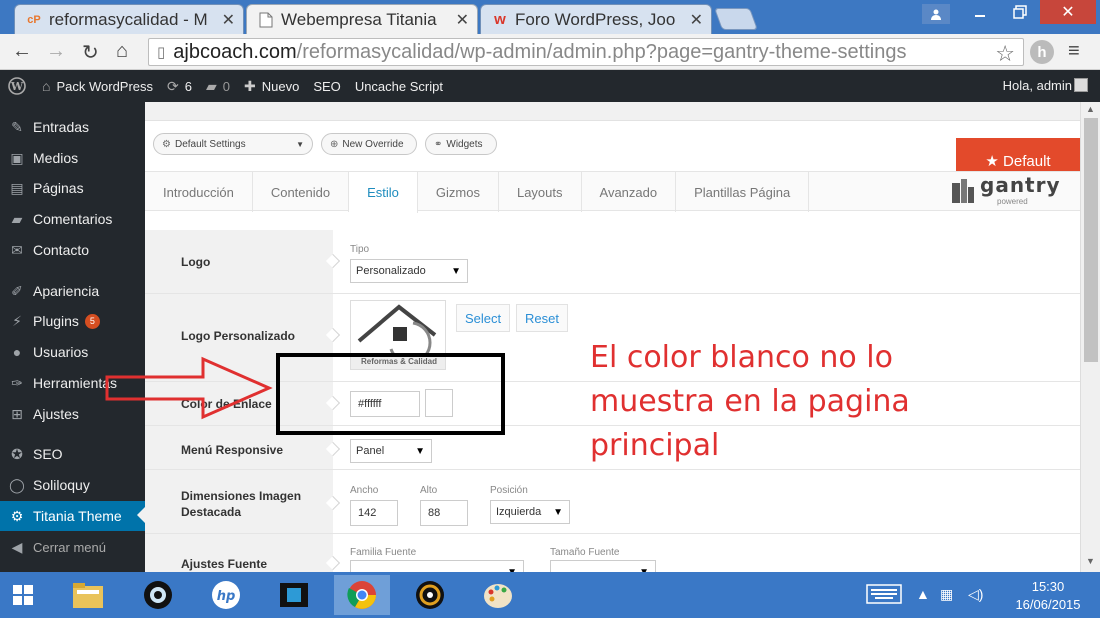 The width and height of the screenshot is (1100, 618). Describe the element at coordinates (1037, 85) in the screenshot. I see `howdy-user: Hola, admin` at that location.